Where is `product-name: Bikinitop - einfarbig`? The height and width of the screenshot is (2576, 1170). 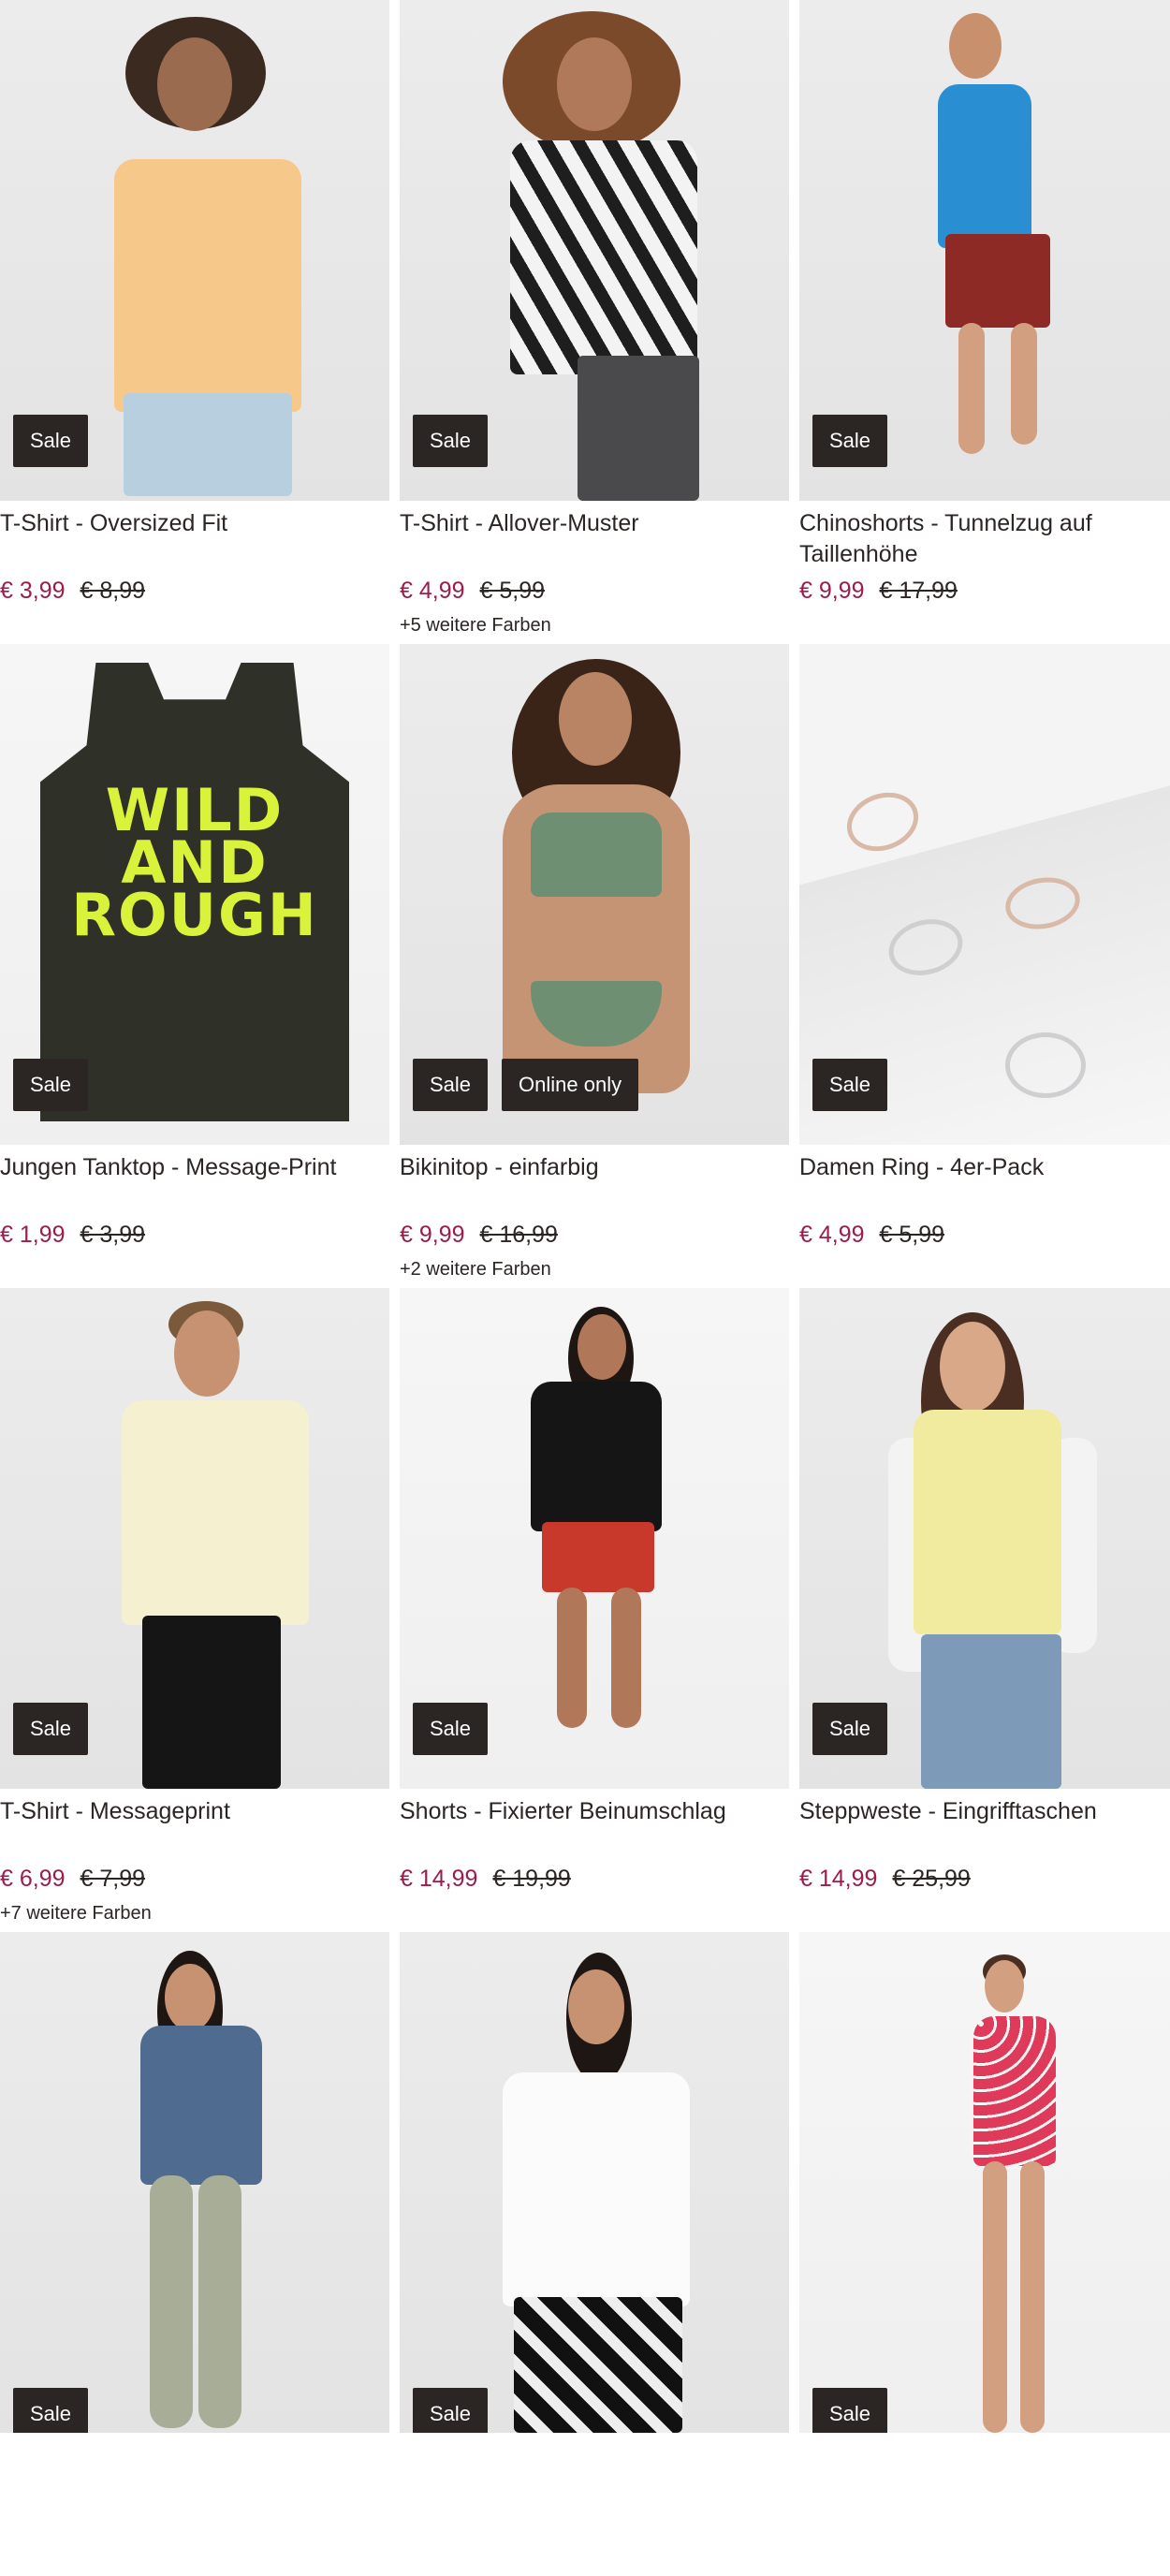
product-name: Bikinitop - einfarbig is located at coordinates (594, 1167).